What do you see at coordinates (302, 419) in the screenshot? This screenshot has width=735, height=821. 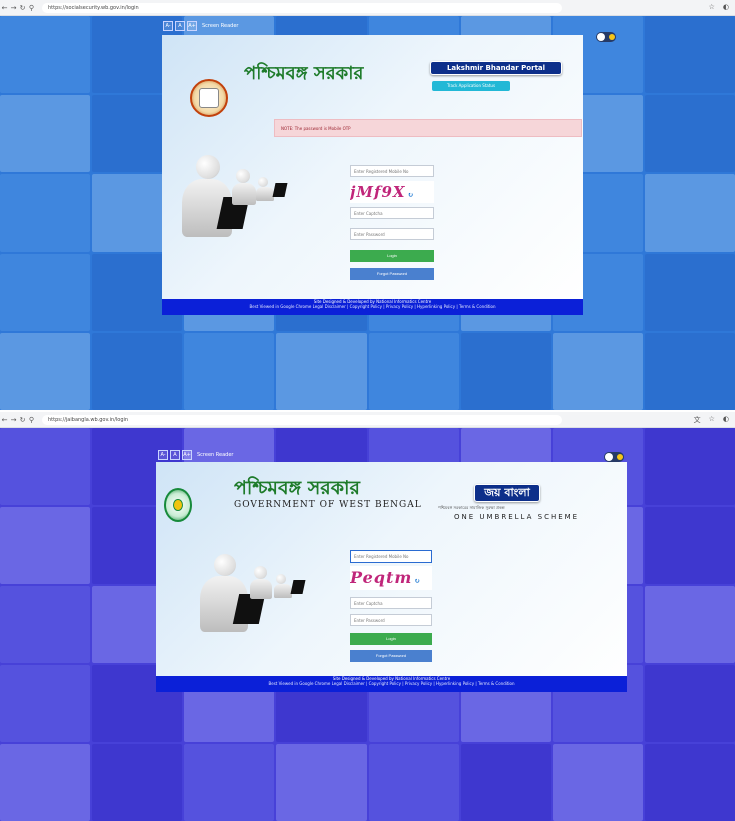 I see `address-bar: https://jaibangla.wb.gov.in/login` at bounding box center [302, 419].